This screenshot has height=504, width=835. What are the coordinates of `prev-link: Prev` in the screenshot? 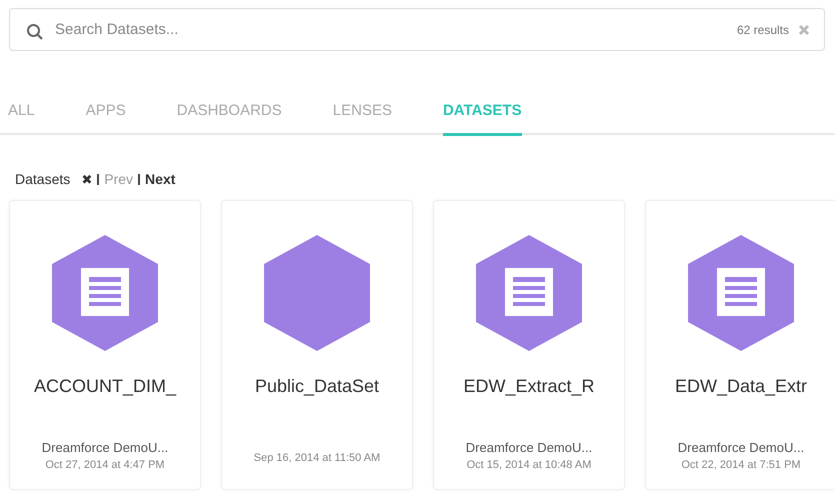 It's located at (119, 179).